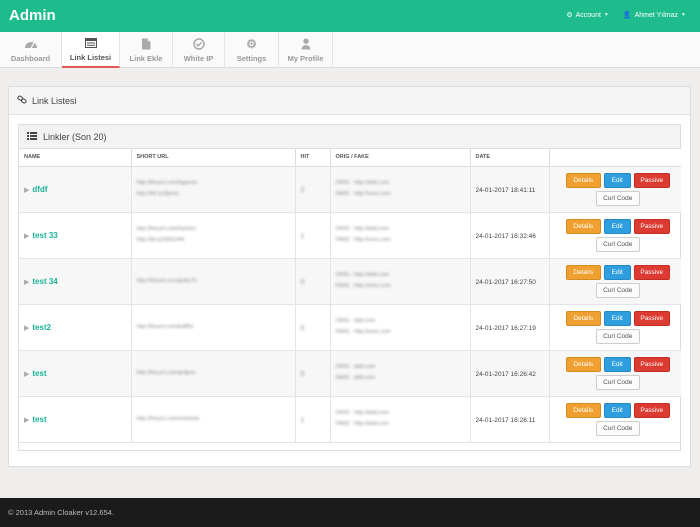 This screenshot has height=527, width=700. I want to click on link-name: test 33, so click(44, 235).